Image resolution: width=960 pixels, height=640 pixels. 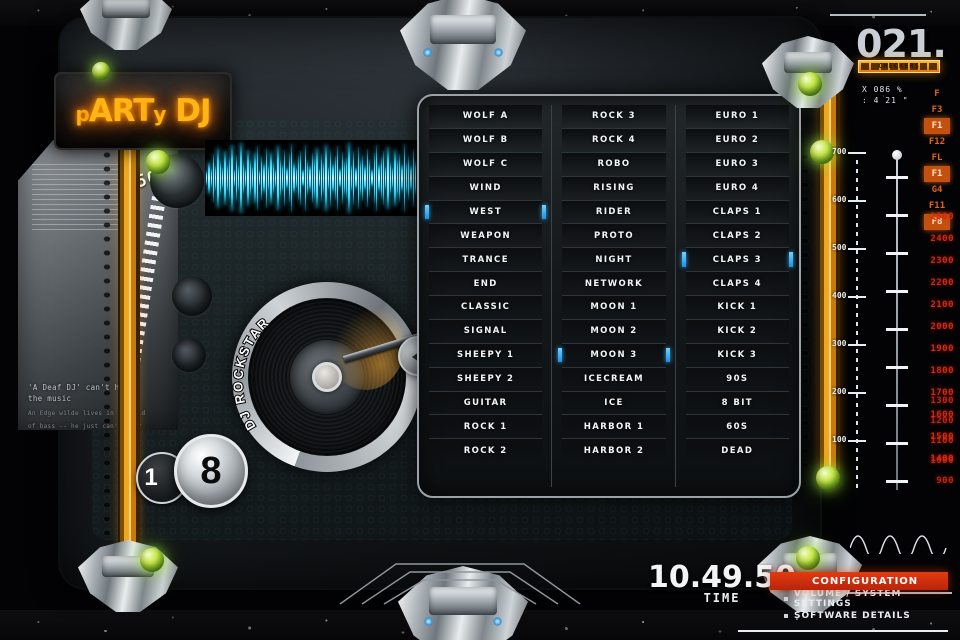 I want to click on hud-red-scale-label: 2100, so click(x=942, y=305).